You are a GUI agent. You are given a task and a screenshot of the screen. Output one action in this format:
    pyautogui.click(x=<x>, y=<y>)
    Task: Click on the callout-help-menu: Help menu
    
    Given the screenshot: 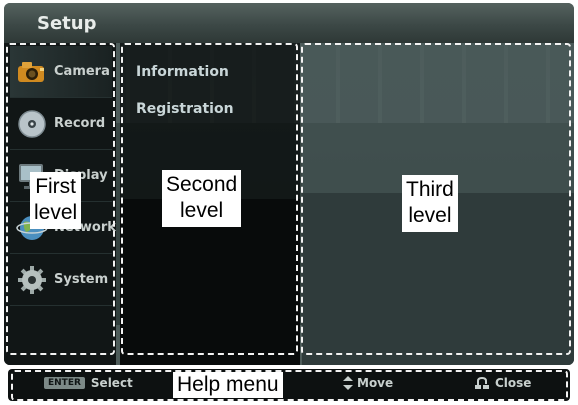 What is the action you would take?
    pyautogui.click(x=228, y=385)
    